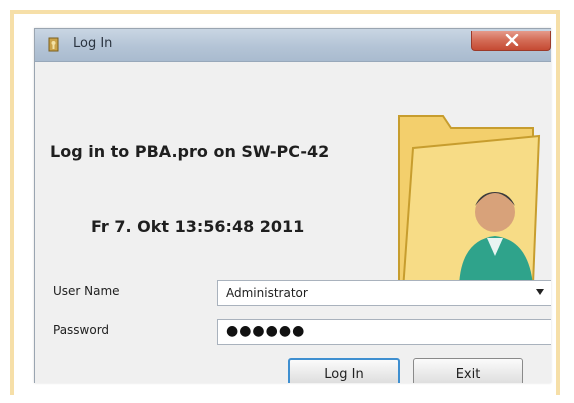  What do you see at coordinates (93, 43) in the screenshot?
I see `window-title: Log In` at bounding box center [93, 43].